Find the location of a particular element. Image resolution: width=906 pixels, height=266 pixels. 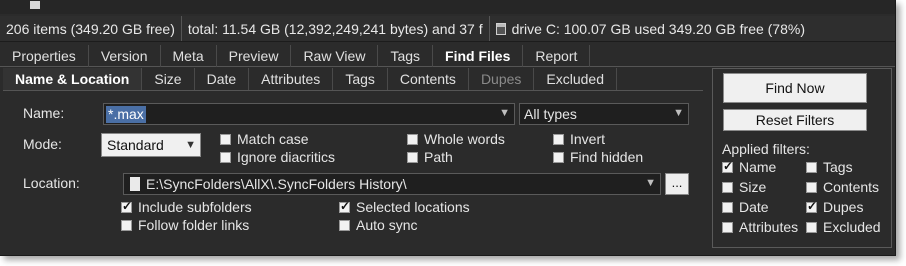

filter-dupes-label: Dupes is located at coordinates (843, 207).